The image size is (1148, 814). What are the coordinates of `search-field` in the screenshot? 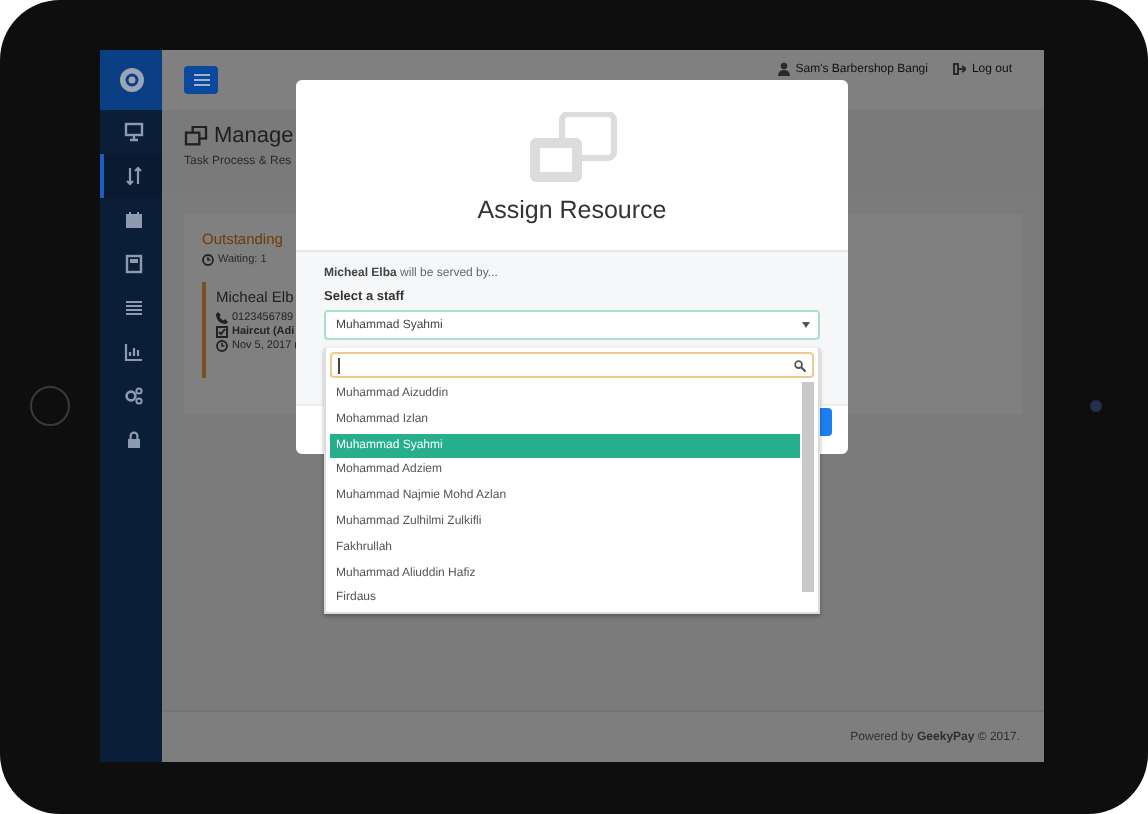 It's located at (572, 365).